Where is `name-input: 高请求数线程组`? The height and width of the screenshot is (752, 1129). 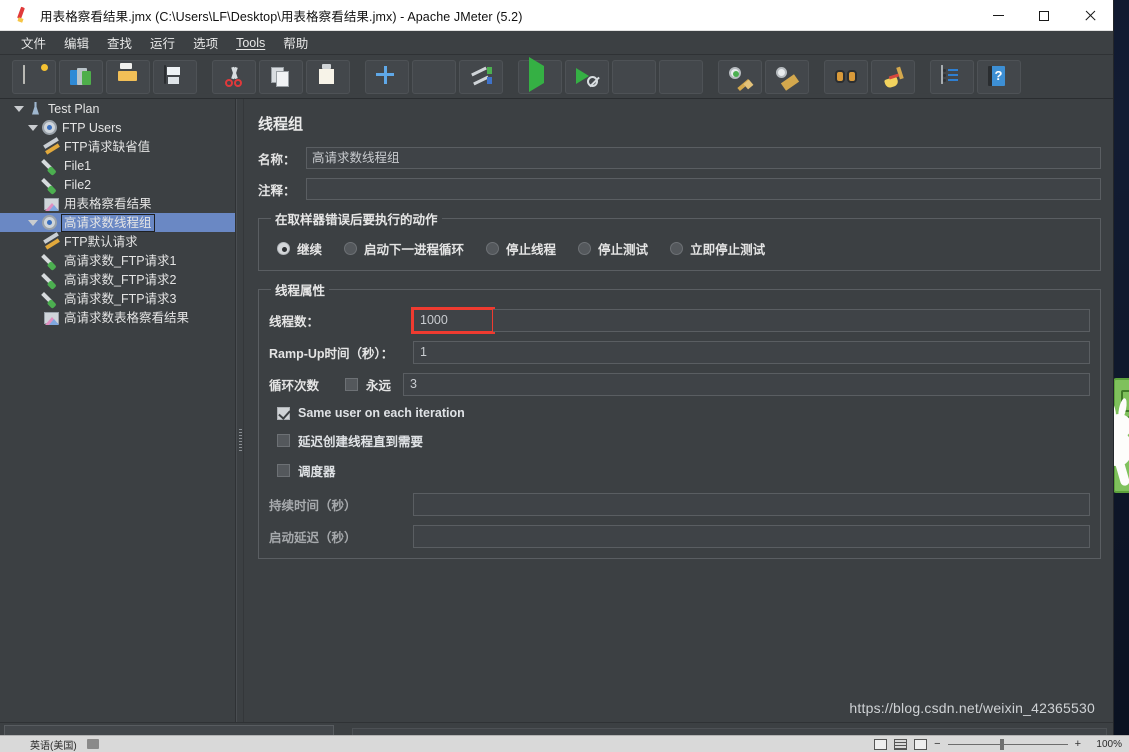 name-input: 高请求数线程组 is located at coordinates (703, 158).